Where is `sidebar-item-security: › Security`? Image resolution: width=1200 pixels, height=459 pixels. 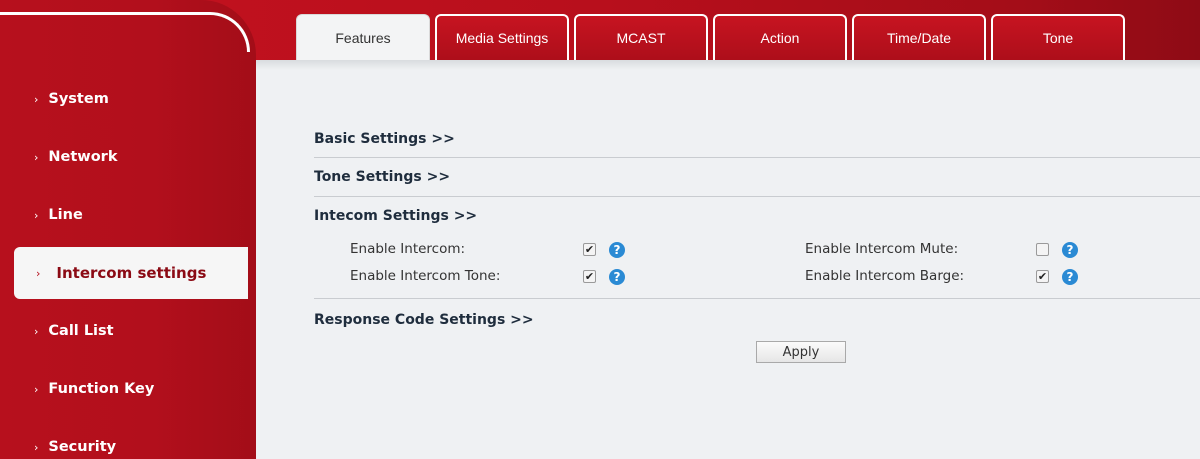
sidebar-item-security: › Security is located at coordinates (124, 440).